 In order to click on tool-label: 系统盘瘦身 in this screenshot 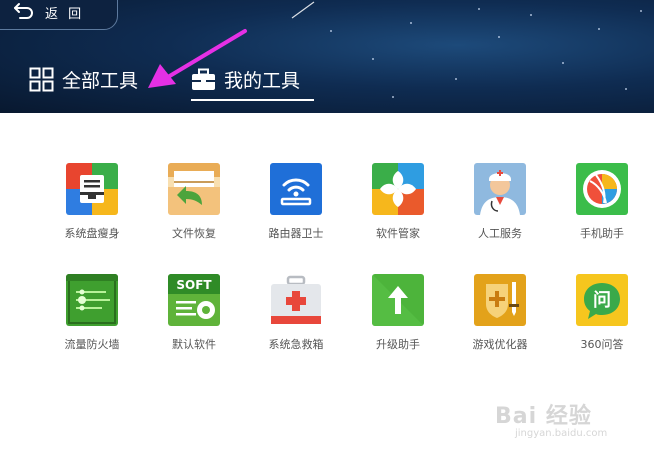, I will do `click(92, 233)`.